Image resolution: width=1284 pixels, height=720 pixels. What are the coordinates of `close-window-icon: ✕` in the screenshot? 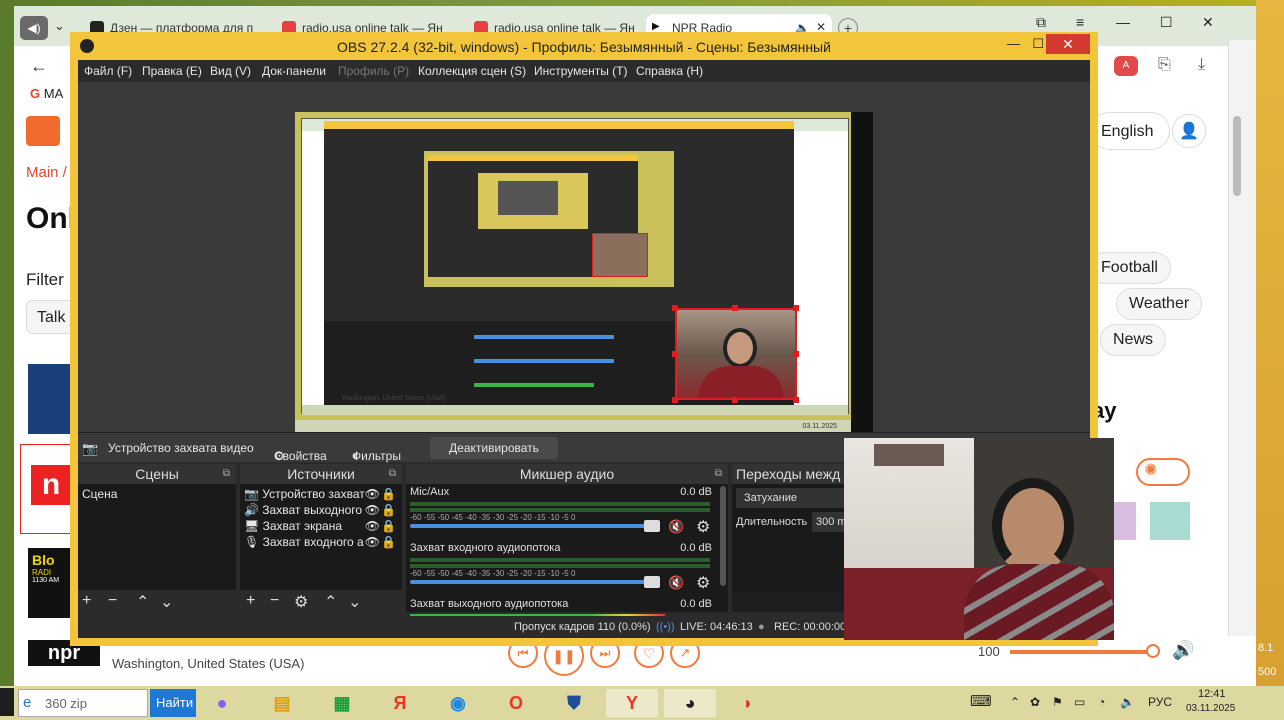 It's located at (1208, 22).